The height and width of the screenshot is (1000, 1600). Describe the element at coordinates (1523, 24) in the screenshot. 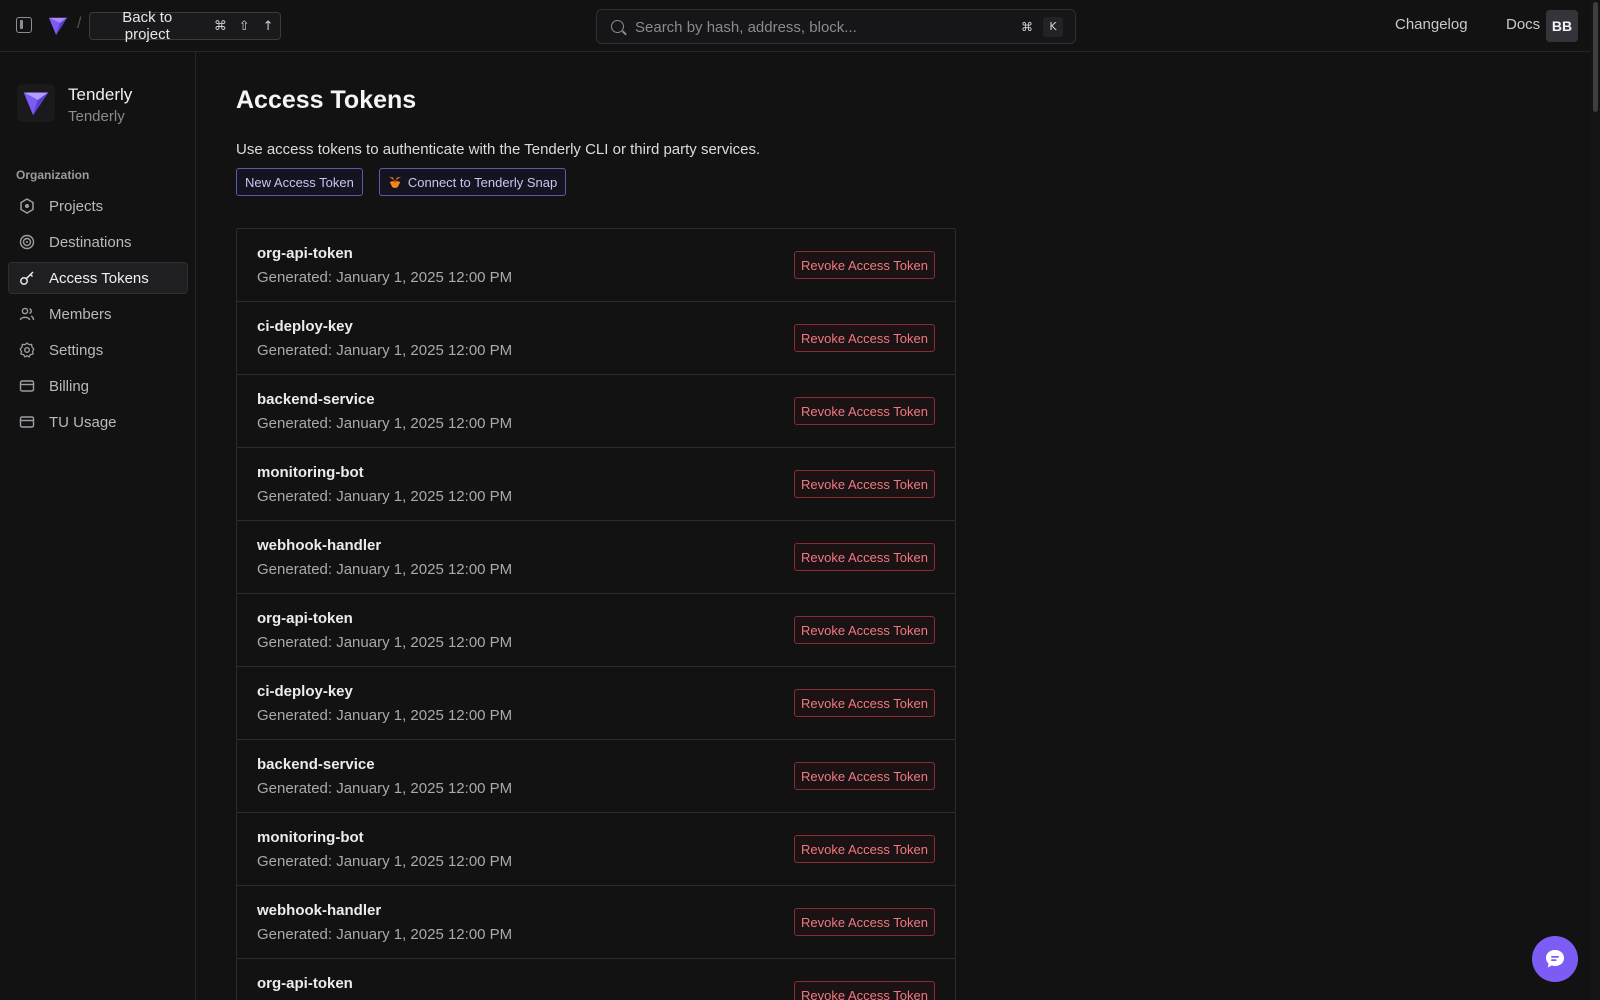

I see `docs-link: Docs` at that location.